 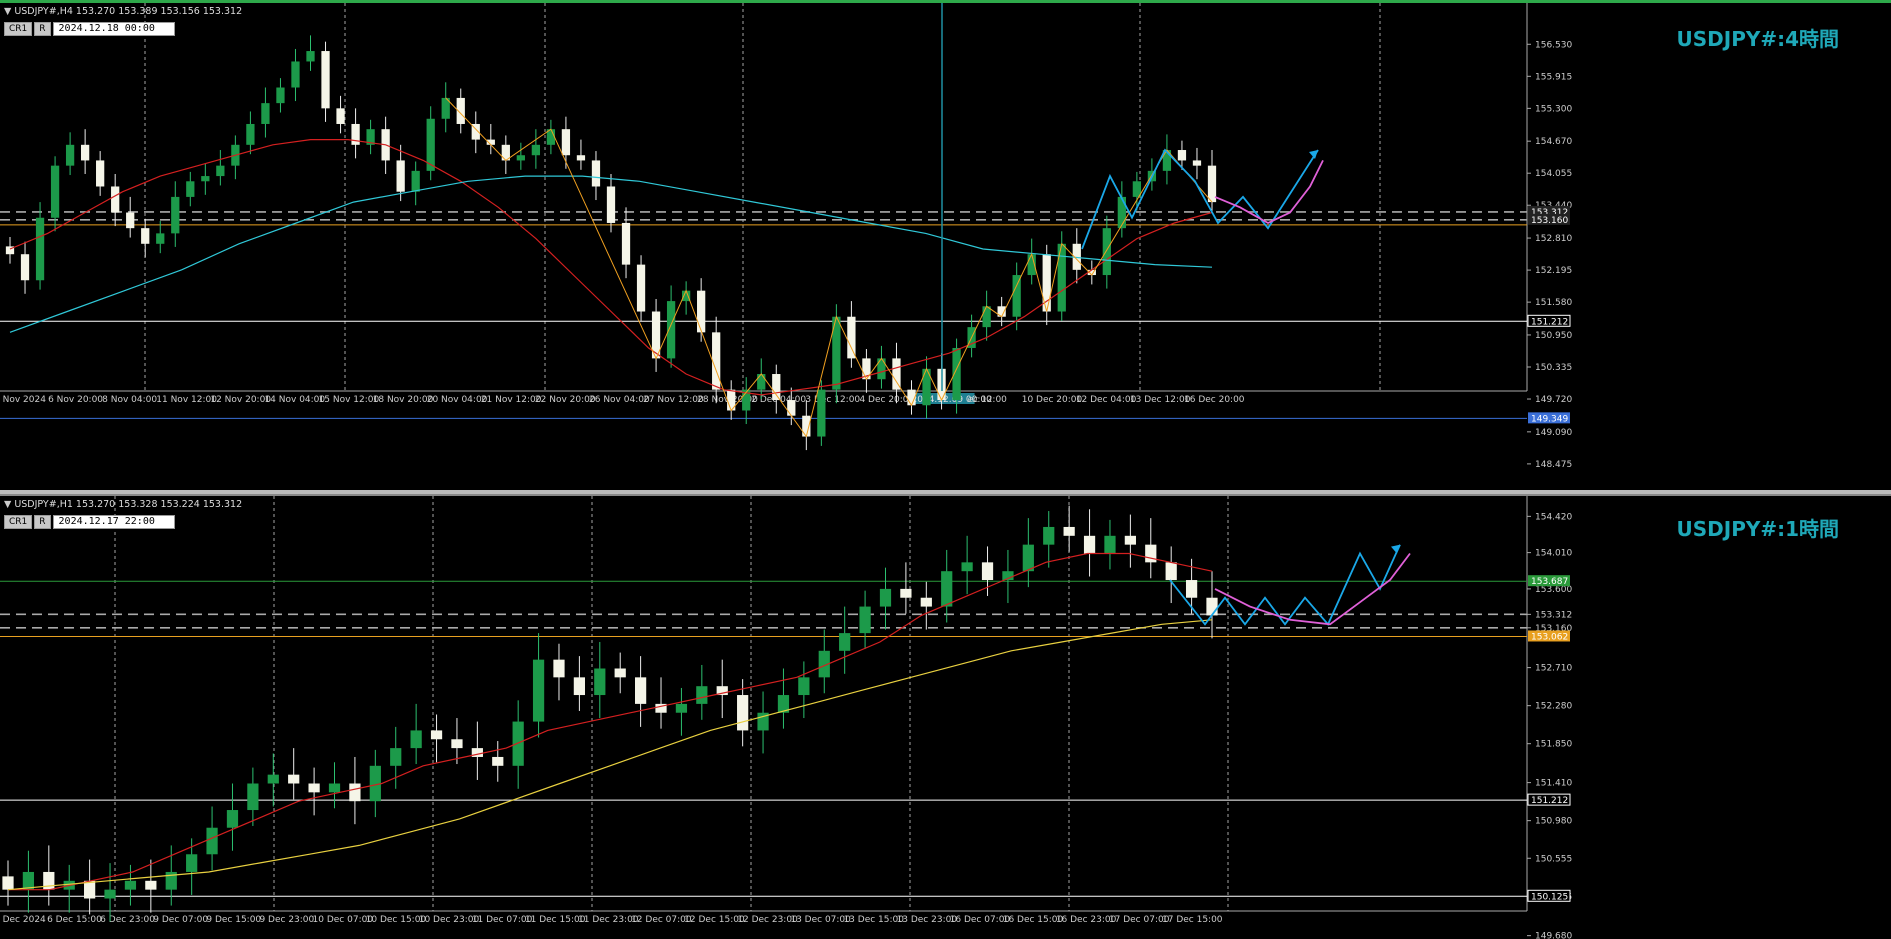 What do you see at coordinates (1086, 920) in the screenshot?
I see `time-axis-label: 16 Dec 23:00` at bounding box center [1086, 920].